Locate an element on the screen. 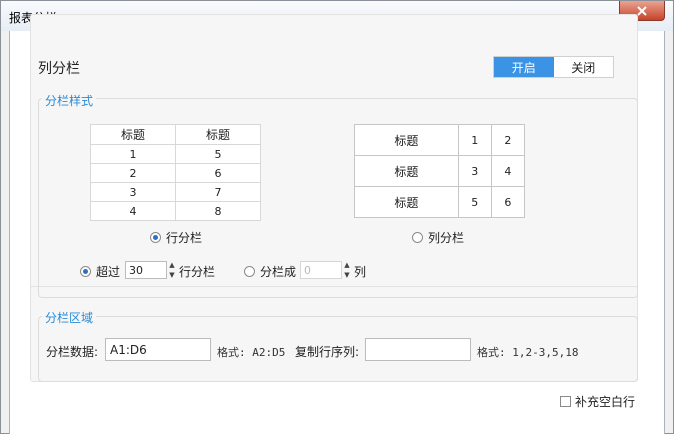 The height and width of the screenshot is (434, 674). table-row: 标题 1 2 is located at coordinates (440, 140).